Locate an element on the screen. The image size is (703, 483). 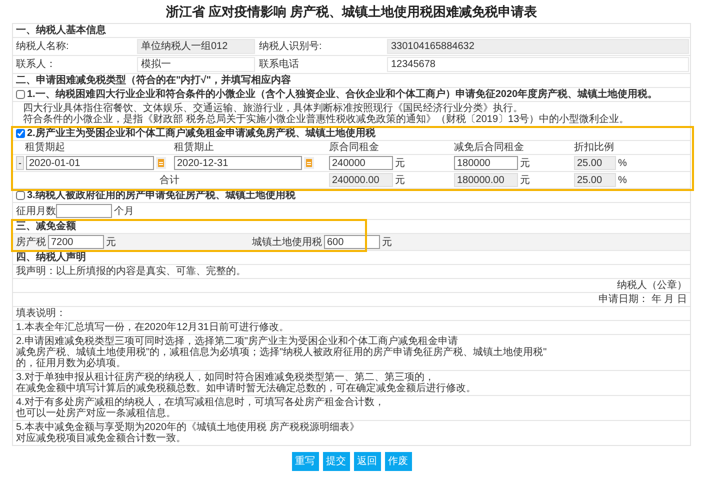
column-header: 减免后合同租金 is located at coordinates (489, 147).